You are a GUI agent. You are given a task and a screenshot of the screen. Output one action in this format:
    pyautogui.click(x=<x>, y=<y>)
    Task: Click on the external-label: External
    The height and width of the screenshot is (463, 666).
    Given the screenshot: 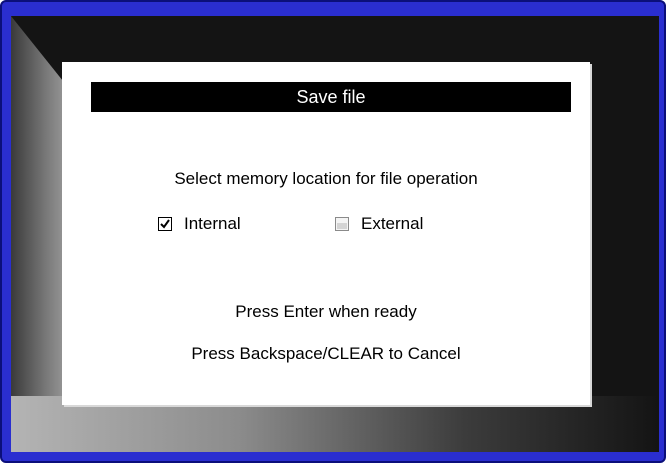 What is the action you would take?
    pyautogui.click(x=392, y=223)
    